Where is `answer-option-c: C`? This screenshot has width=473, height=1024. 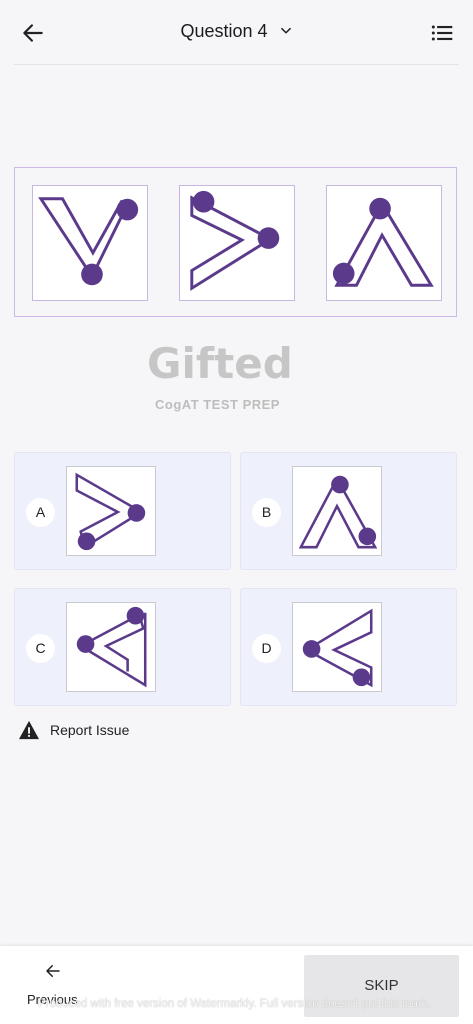
answer-option-c: C is located at coordinates (122, 647).